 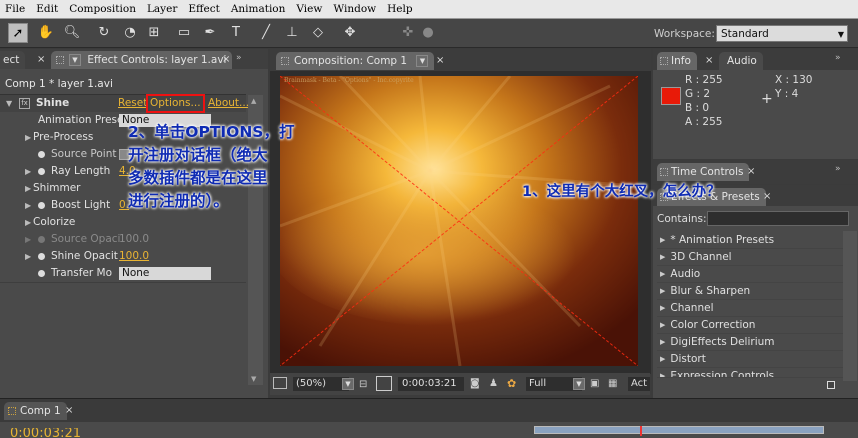 I want to click on tab-timeline-comp: Comp 1, so click(x=35, y=411).